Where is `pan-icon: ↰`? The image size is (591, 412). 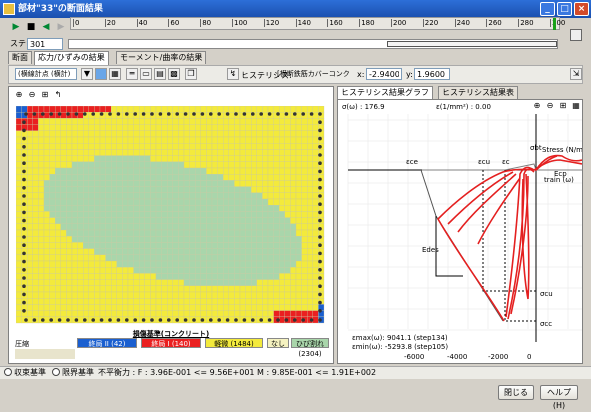
pan-icon: ↰ is located at coordinates (58, 96).